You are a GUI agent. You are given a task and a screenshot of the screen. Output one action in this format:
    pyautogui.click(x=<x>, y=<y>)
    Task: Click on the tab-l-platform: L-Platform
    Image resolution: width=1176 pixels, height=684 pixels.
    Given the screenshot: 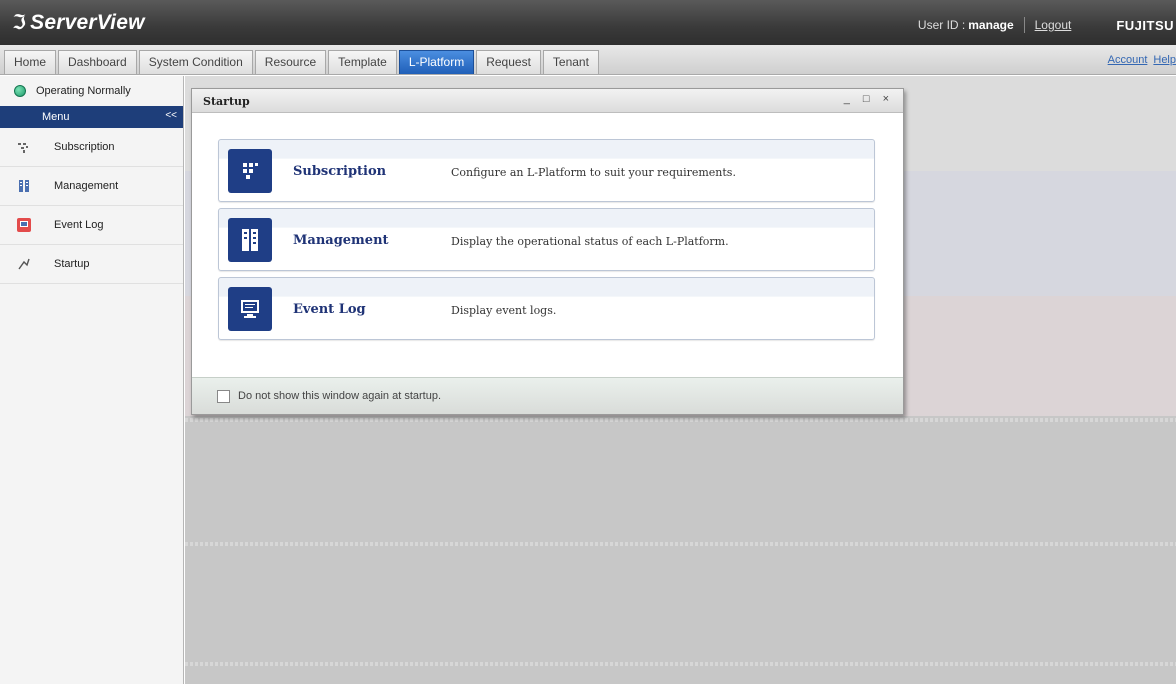 What is the action you would take?
    pyautogui.click(x=436, y=62)
    